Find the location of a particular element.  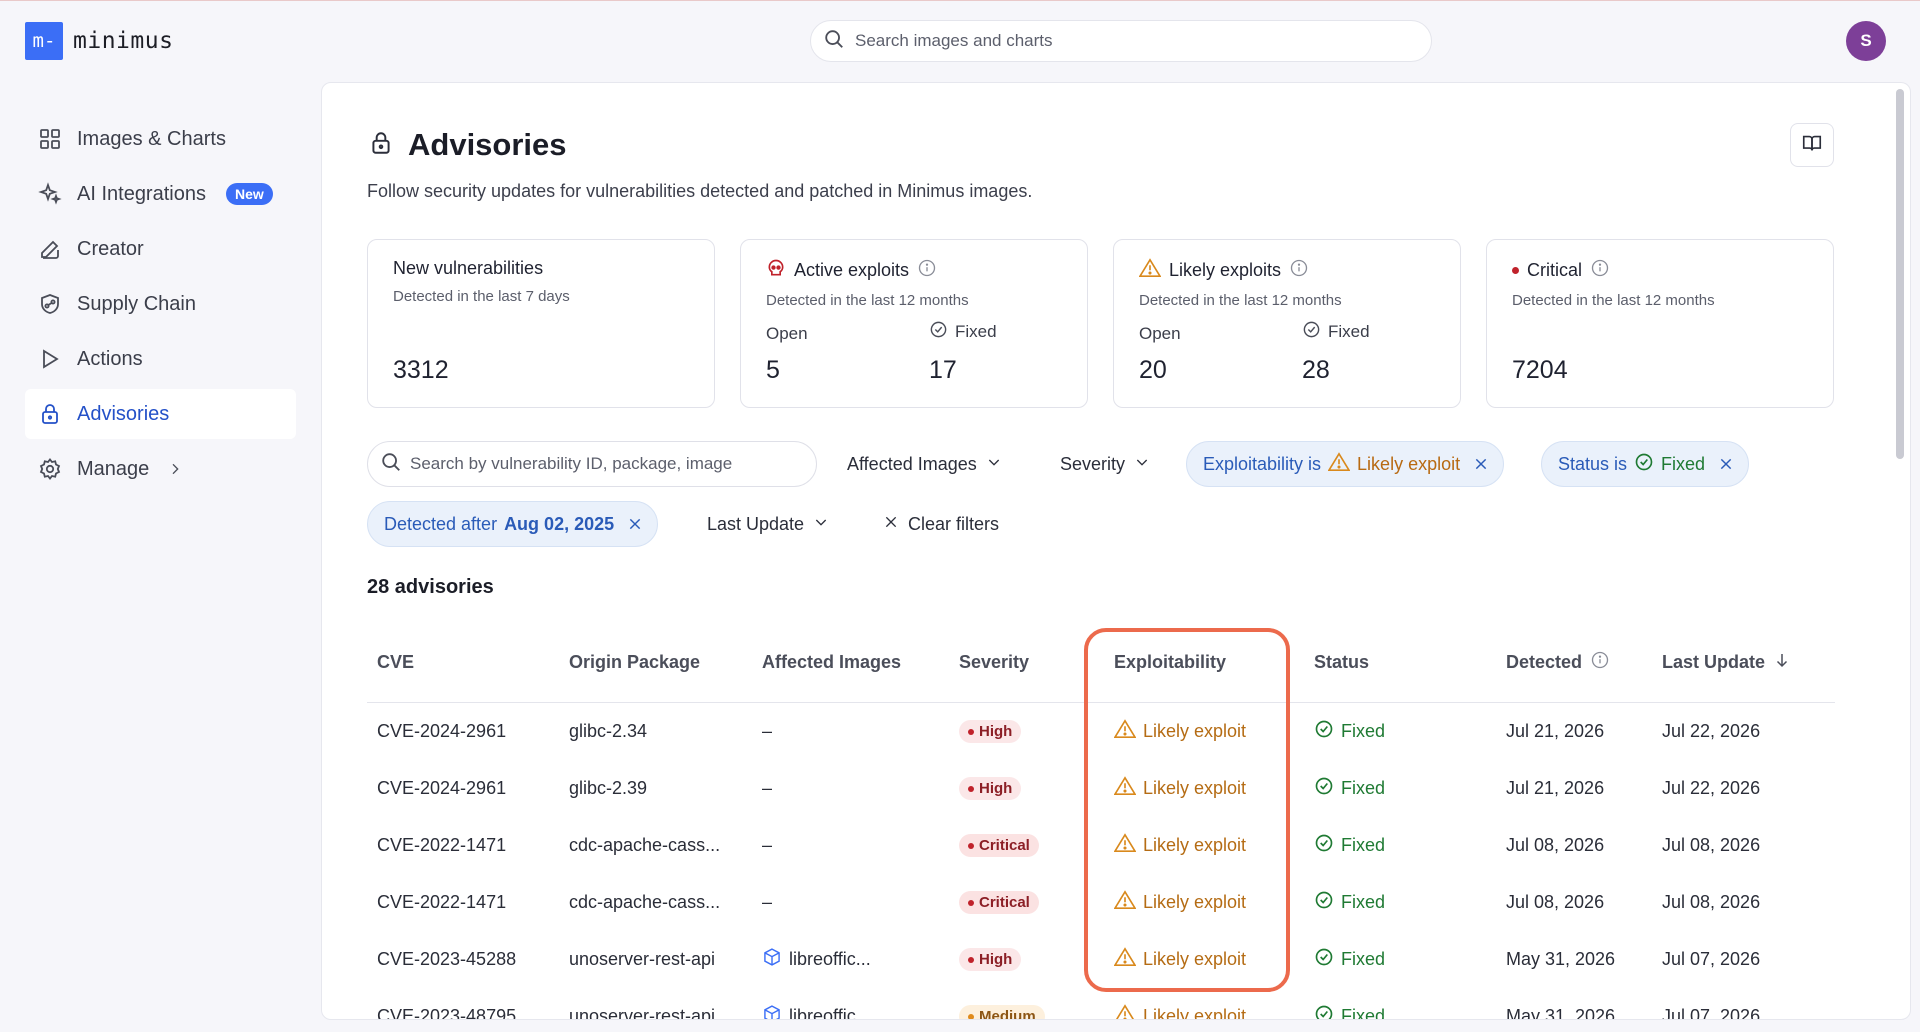

column-header-label: Last Update is located at coordinates (1714, 662).